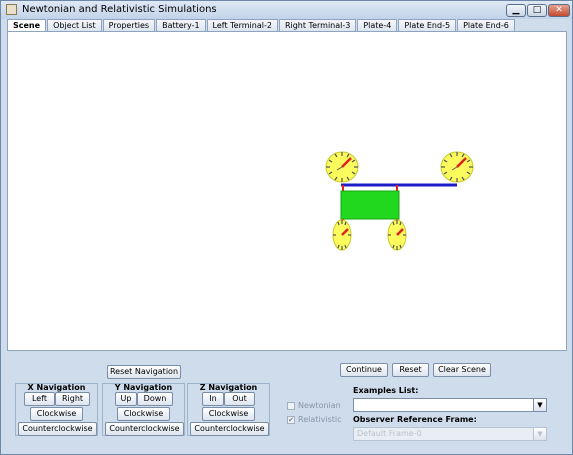  I want to click on y-navigation-title: Y Navigation, so click(143, 387).